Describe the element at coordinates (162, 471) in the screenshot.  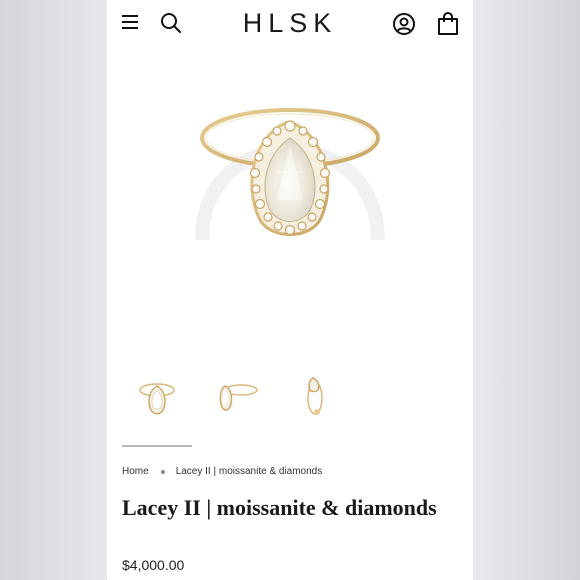
I see `breadcrumb-separator` at that location.